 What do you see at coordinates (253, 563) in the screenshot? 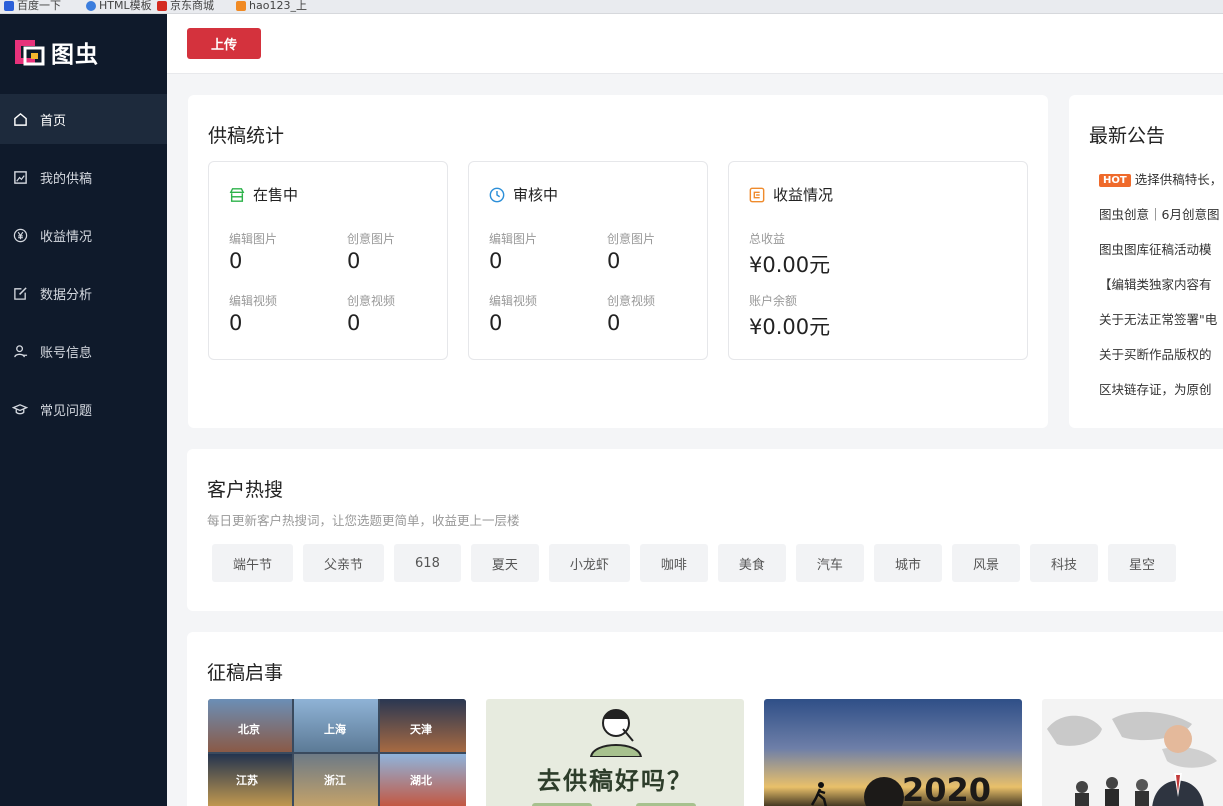
I see `hot-search-tag: 端午节` at bounding box center [253, 563].